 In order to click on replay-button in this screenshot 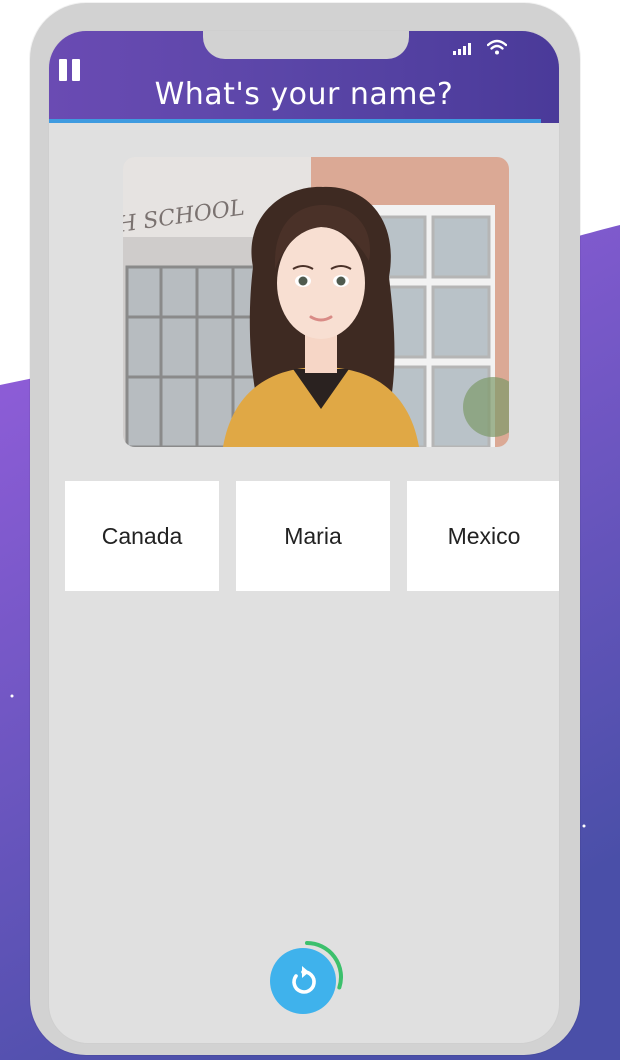, I will do `click(306, 978)`.